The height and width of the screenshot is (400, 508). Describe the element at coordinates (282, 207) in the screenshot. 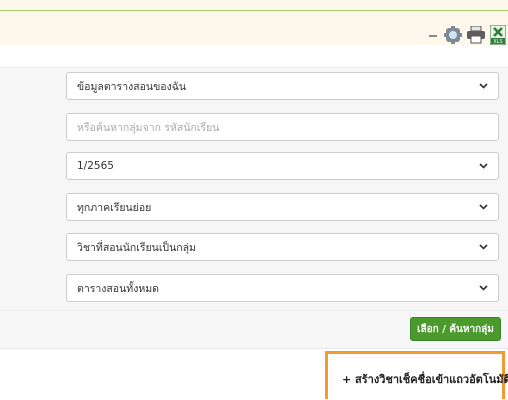

I see `subterm-select: ทุกภาคเรียนย่อย` at that location.